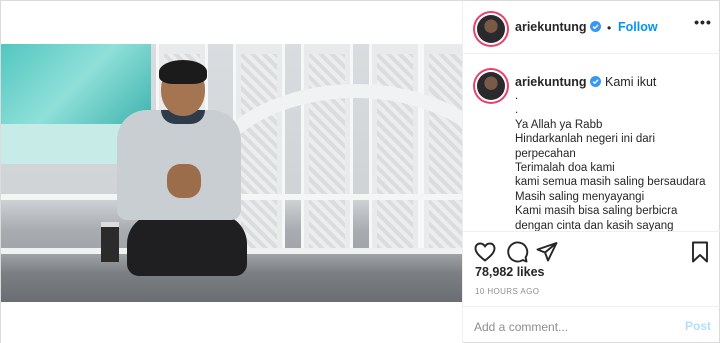 This screenshot has height=343, width=720. I want to click on caption-text-first-line: Kami ikut, so click(631, 82).